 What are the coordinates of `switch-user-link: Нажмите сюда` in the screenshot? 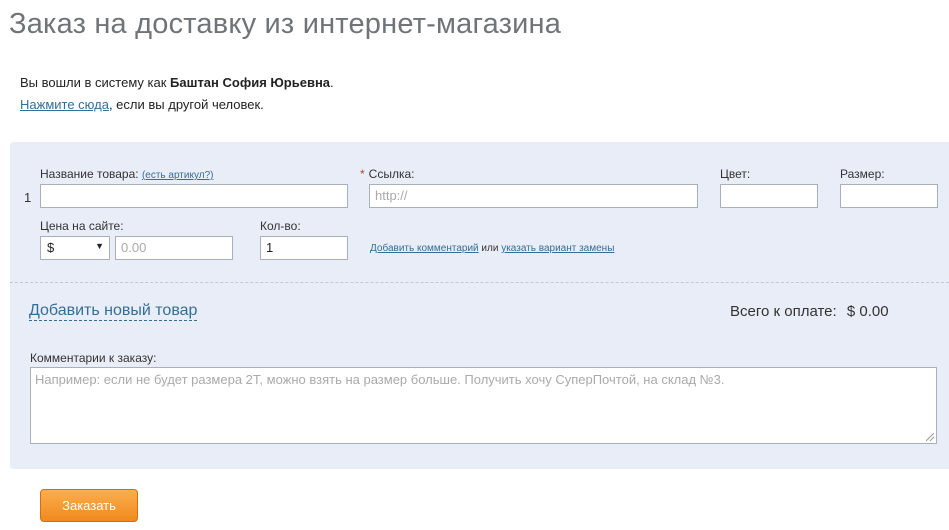 It's located at (64, 104).